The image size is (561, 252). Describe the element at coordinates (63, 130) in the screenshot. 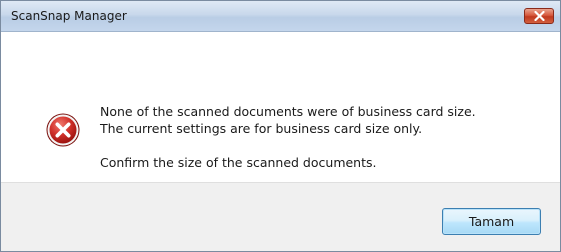

I see `error-icon` at that location.